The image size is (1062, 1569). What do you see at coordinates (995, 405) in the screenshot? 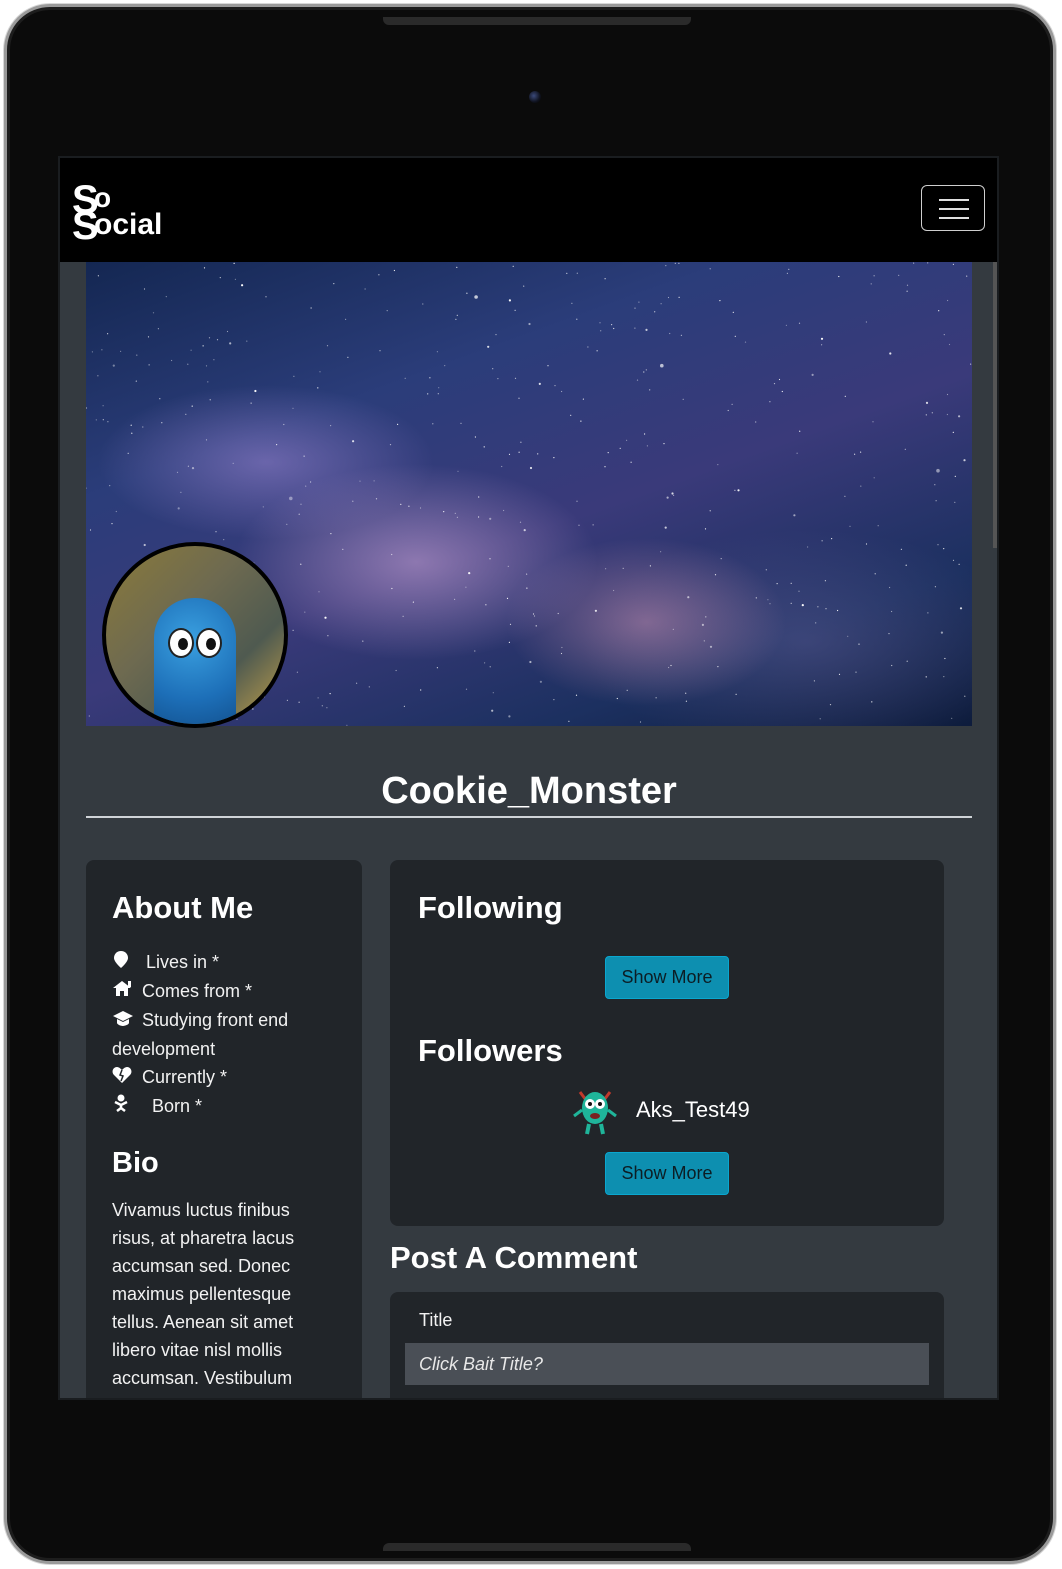
I see `scrollbar-thumb` at bounding box center [995, 405].